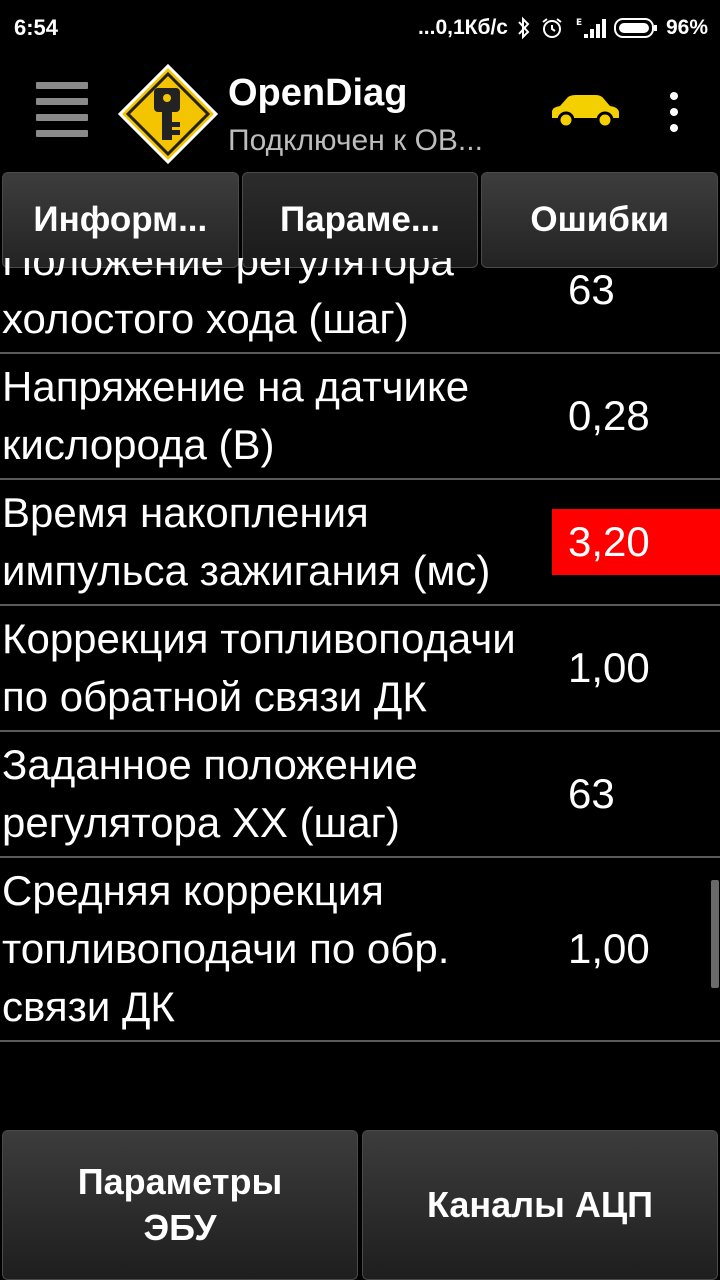 The width and height of the screenshot is (720, 1280). Describe the element at coordinates (462, 27) in the screenshot. I see `network-speed: ...0,1Кб/с` at that location.